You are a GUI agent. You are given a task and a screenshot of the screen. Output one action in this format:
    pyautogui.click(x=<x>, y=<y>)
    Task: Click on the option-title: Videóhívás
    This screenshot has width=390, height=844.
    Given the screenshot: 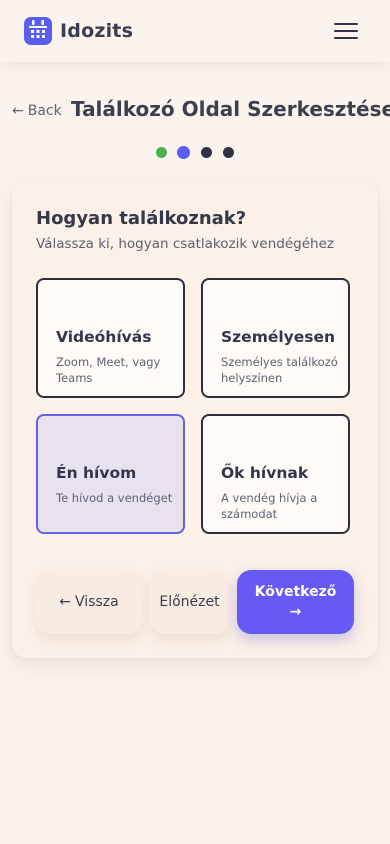 What is the action you would take?
    pyautogui.click(x=104, y=337)
    